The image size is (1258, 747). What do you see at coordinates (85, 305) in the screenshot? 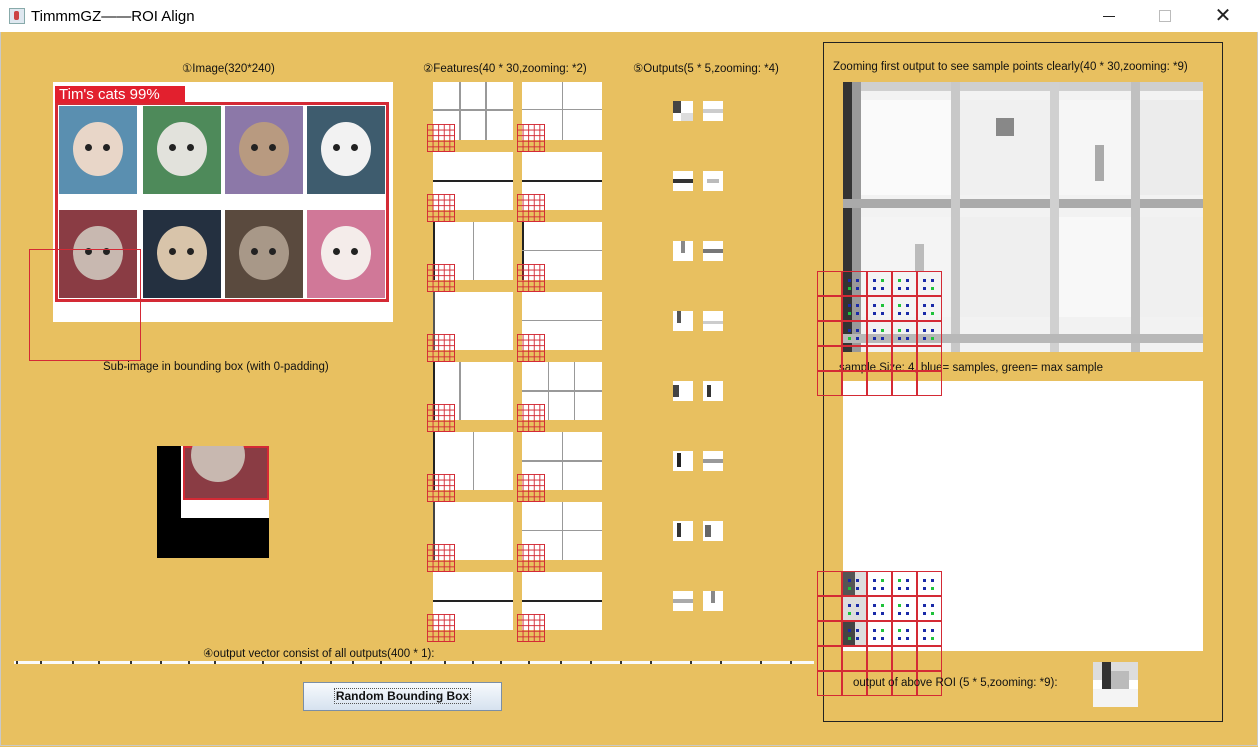
I see `roi-bounding-box` at bounding box center [85, 305].